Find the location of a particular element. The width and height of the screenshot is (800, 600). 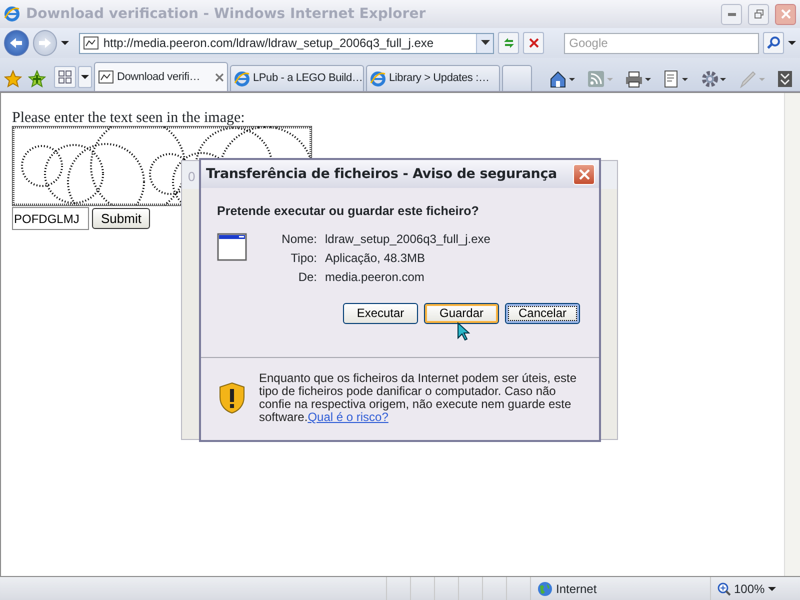

field-value: ldraw_setup_2006q3_full_j.exe is located at coordinates (407, 239).